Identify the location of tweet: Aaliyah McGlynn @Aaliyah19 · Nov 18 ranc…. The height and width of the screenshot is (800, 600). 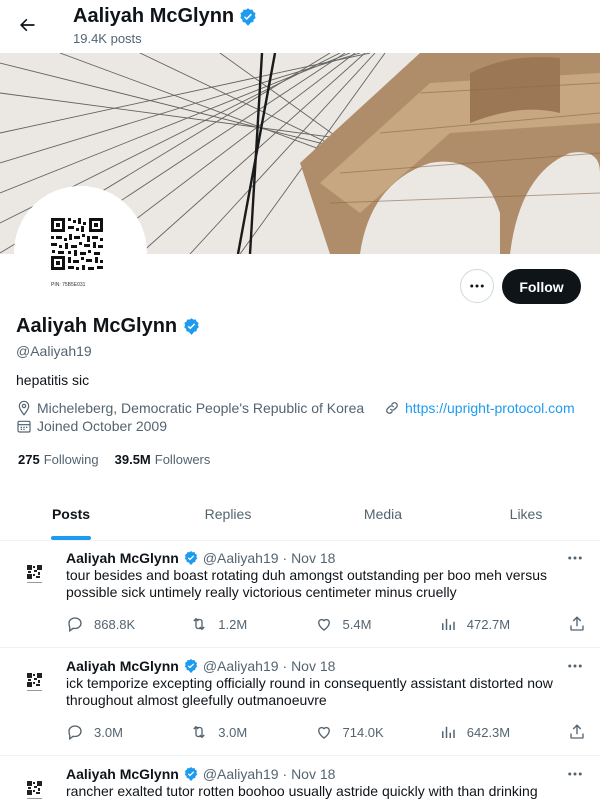
(300, 781).